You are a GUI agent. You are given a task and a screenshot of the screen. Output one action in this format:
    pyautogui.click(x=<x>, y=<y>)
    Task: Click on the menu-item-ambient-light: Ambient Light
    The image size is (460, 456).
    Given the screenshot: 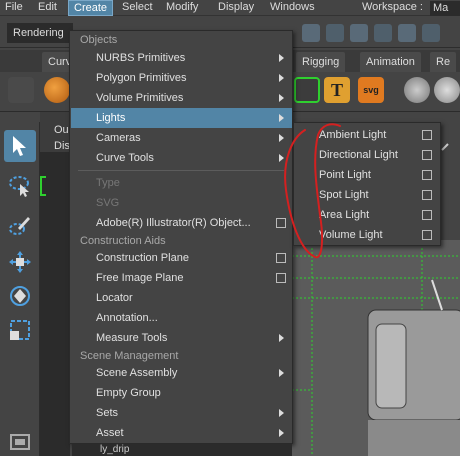 What is the action you would take?
    pyautogui.click(x=367, y=135)
    